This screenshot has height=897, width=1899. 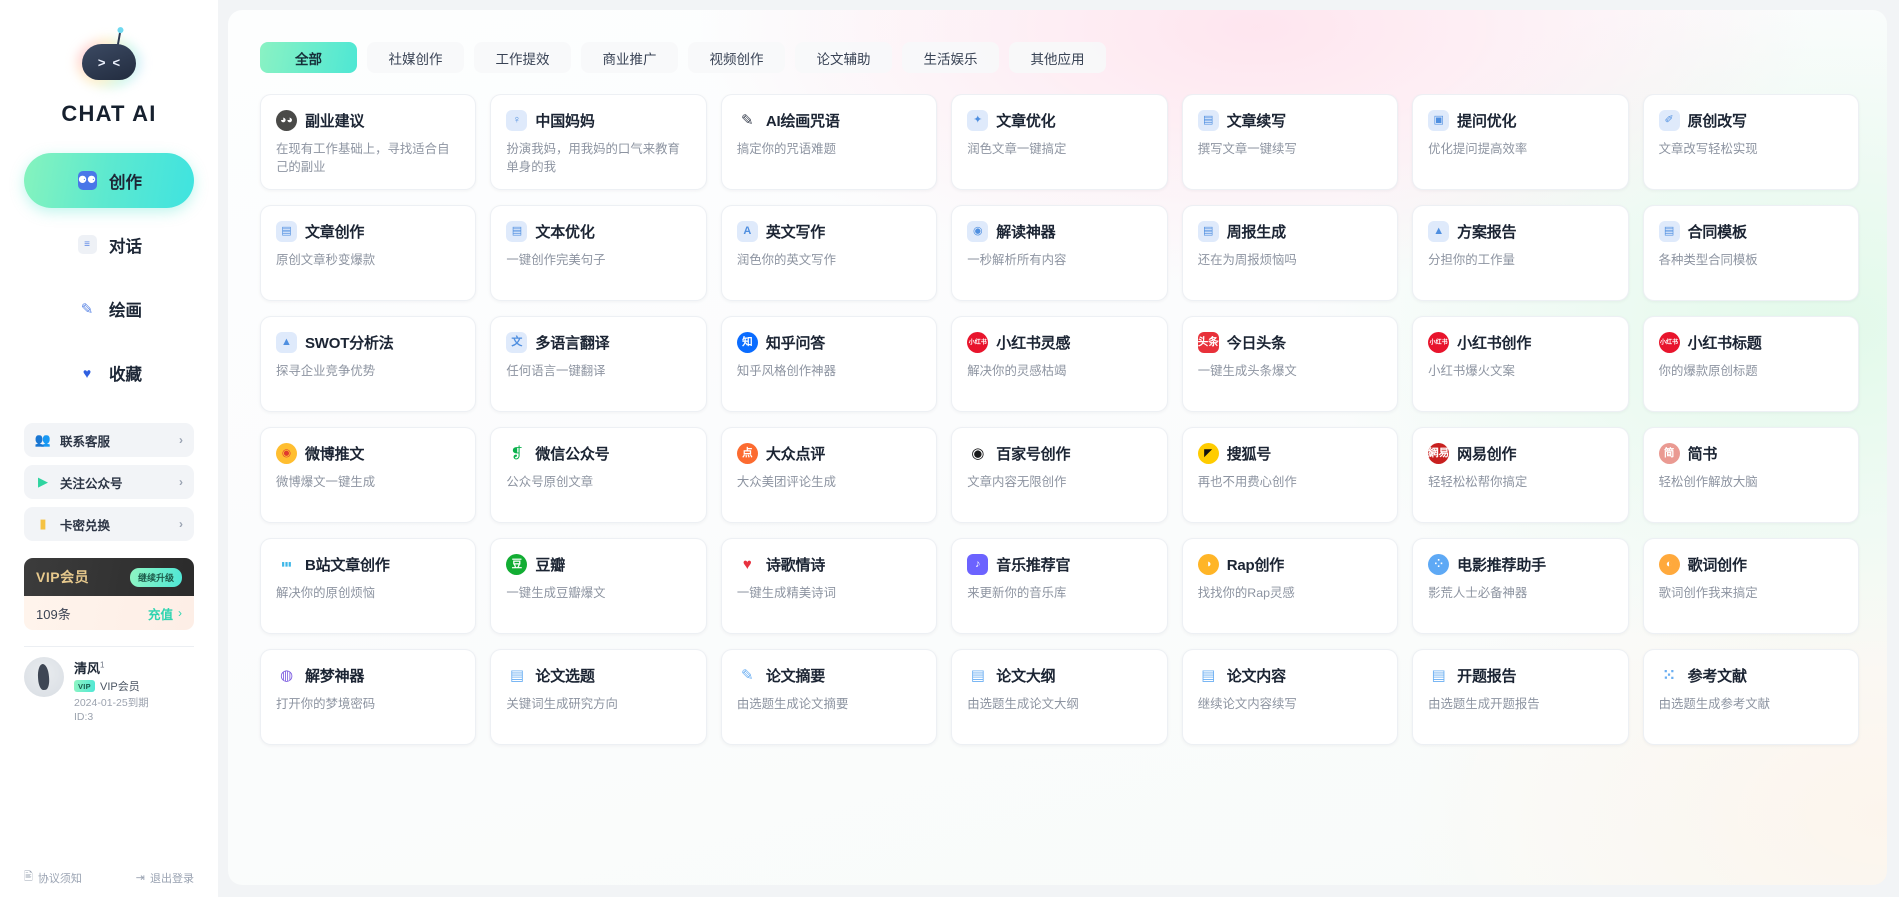 I want to click on card-description: 一键生成精美诗词, so click(x=786, y=593).